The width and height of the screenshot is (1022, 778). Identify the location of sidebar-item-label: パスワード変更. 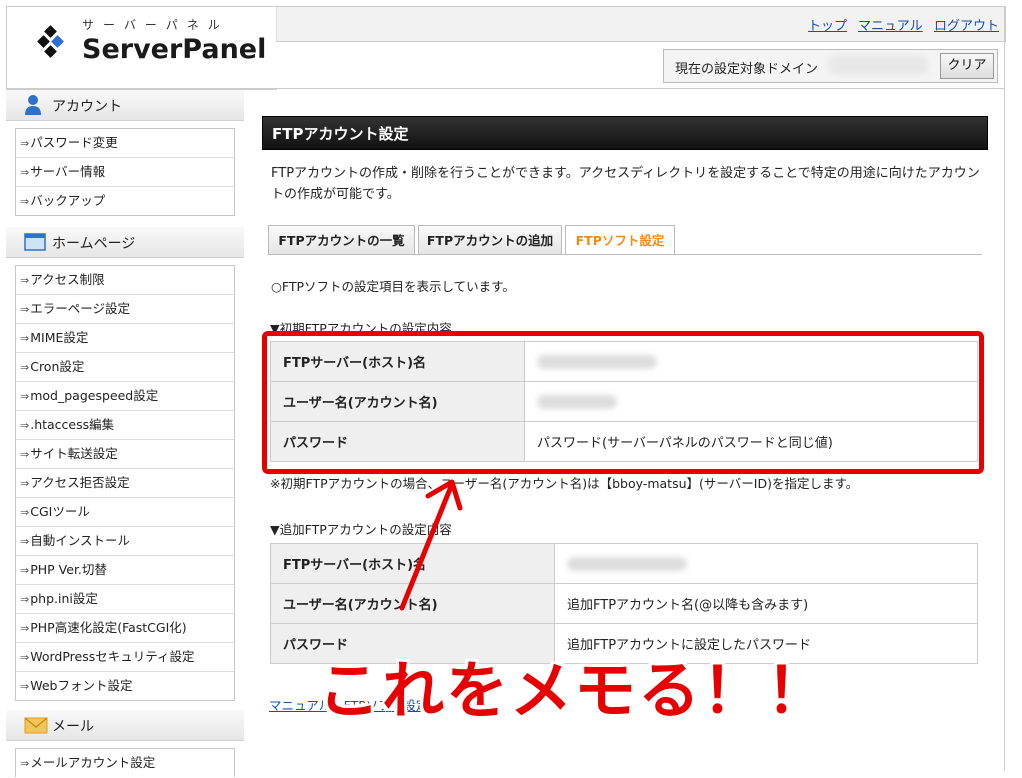
(74, 142).